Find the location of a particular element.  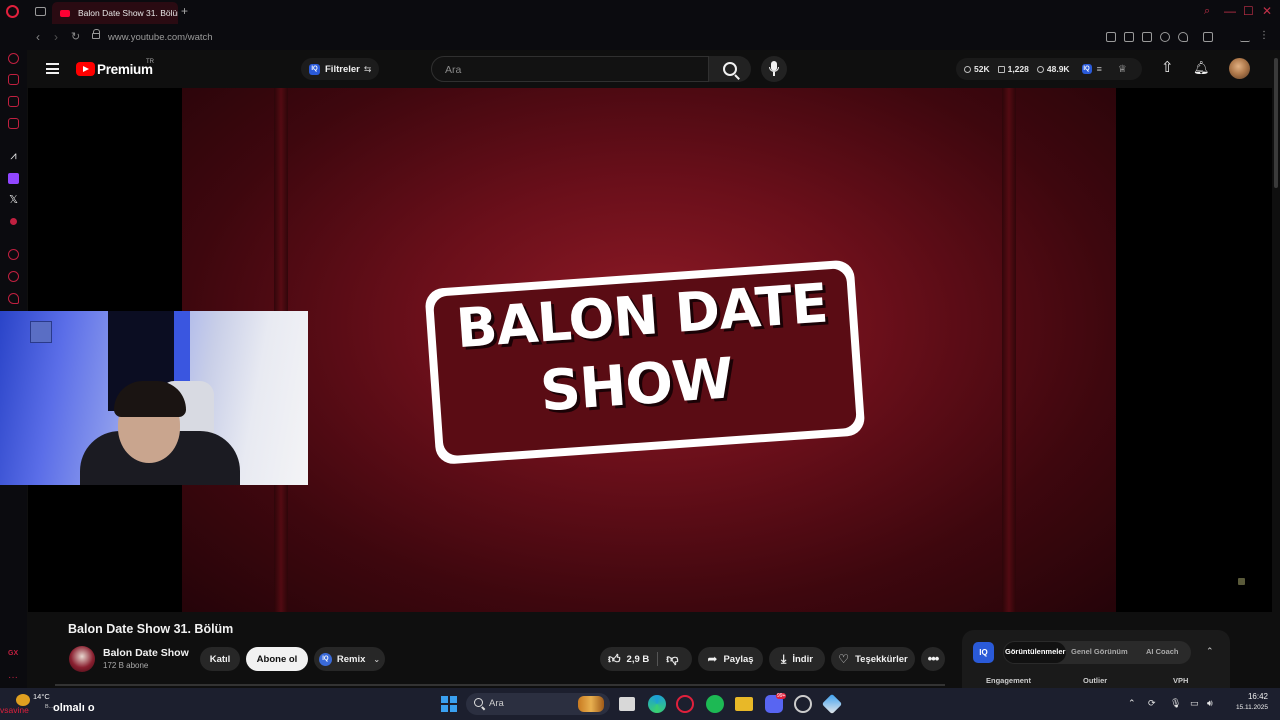

join-button: Katıl is located at coordinates (220, 659).